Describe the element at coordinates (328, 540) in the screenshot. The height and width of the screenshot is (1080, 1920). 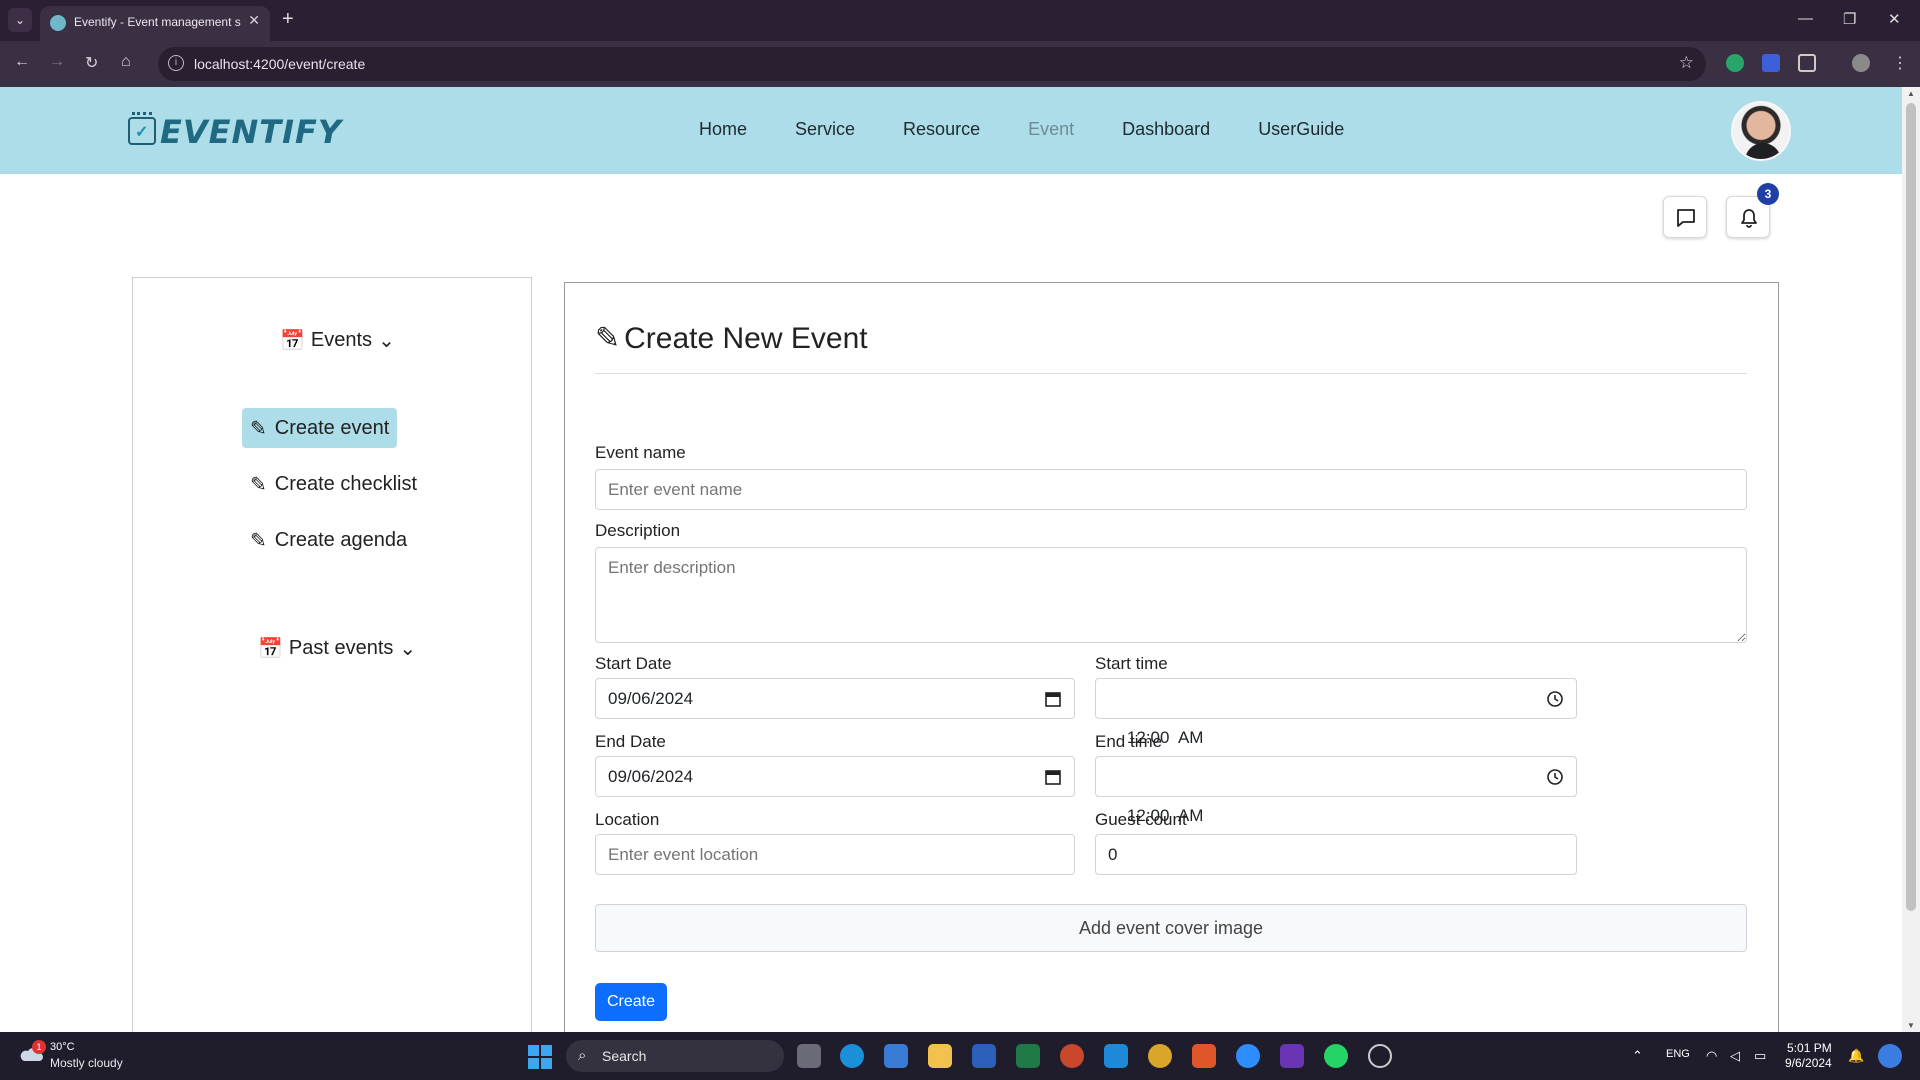
I see `sidebar-item-create-agenda: ✎ Create agenda` at that location.